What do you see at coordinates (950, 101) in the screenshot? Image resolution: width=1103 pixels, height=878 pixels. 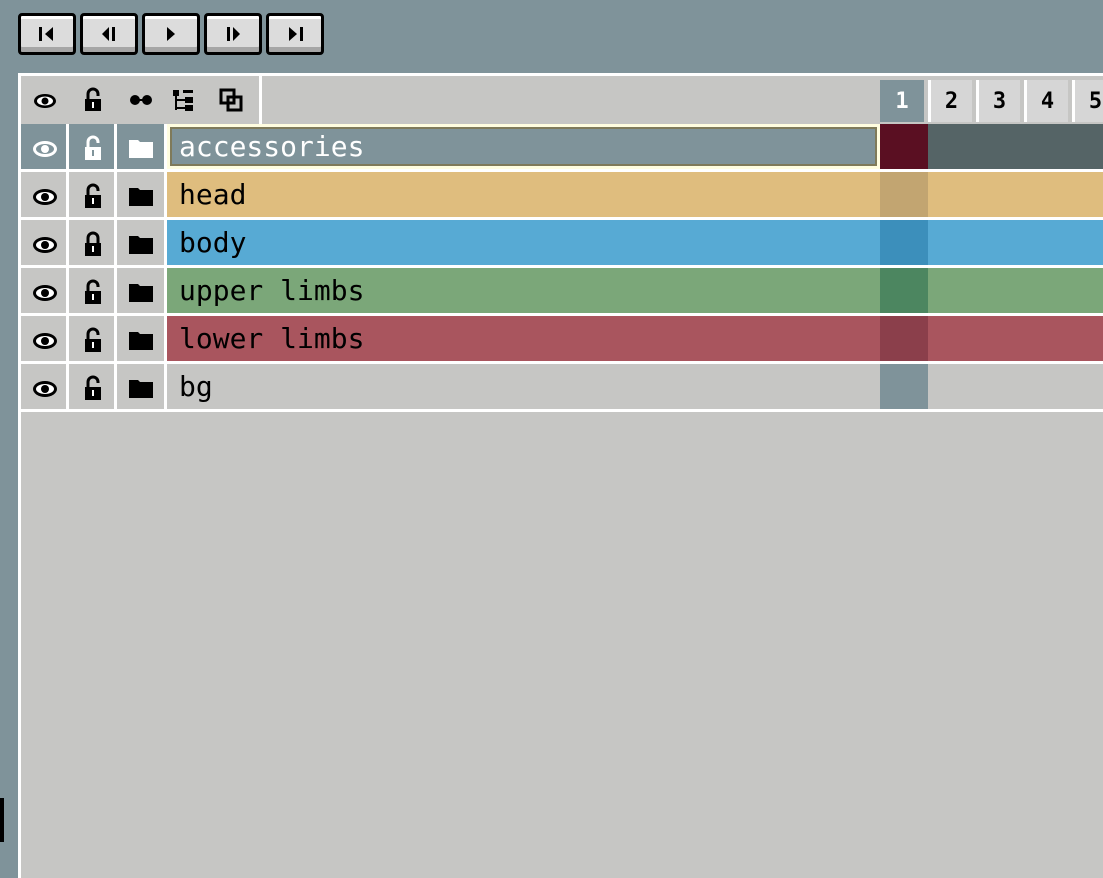 I see `frame-header-2: 2` at bounding box center [950, 101].